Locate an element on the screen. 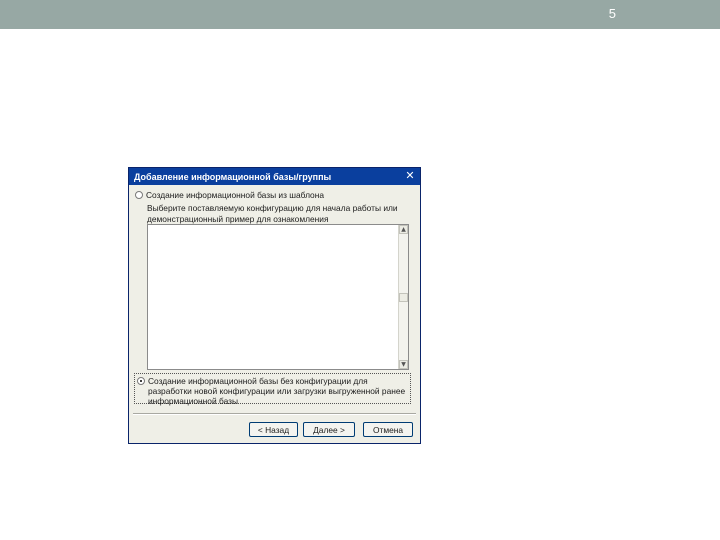 The image size is (720, 540). option-template-radio: Создание информационной базы из шаблона is located at coordinates (229, 195).